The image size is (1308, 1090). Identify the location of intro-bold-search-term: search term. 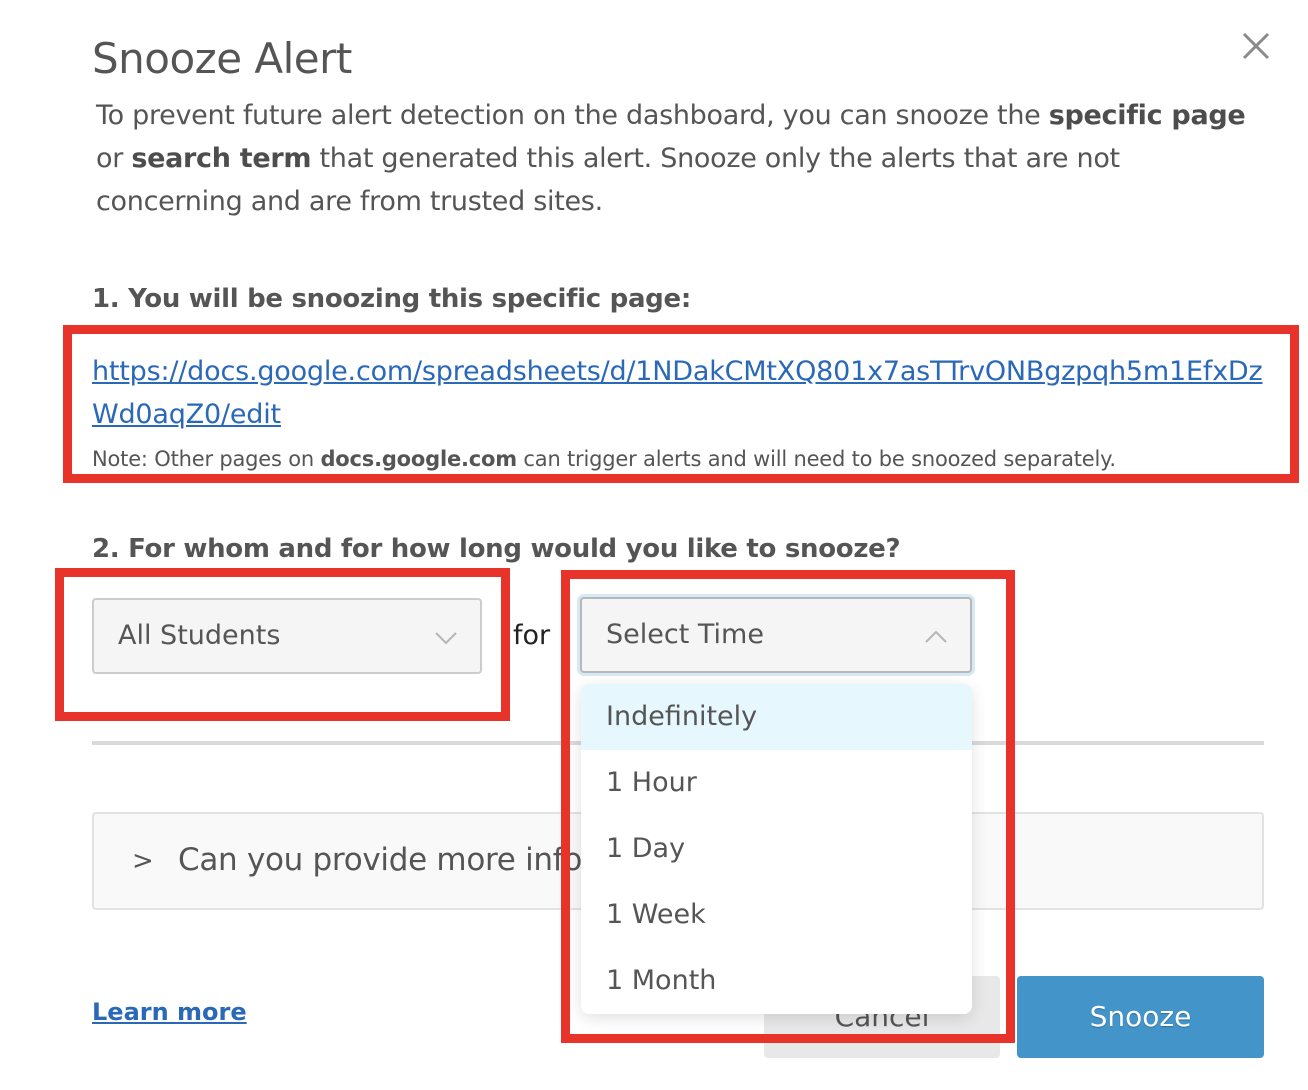
(221, 158).